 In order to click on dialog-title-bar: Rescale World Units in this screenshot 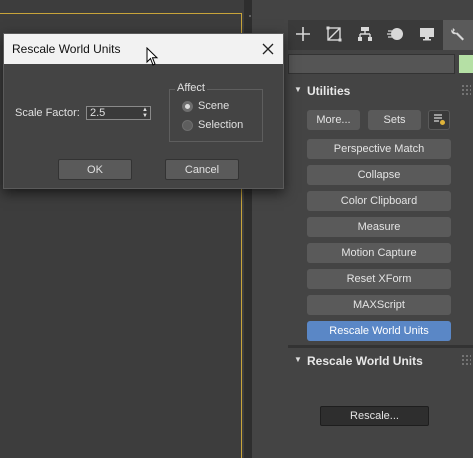, I will do `click(143, 49)`.